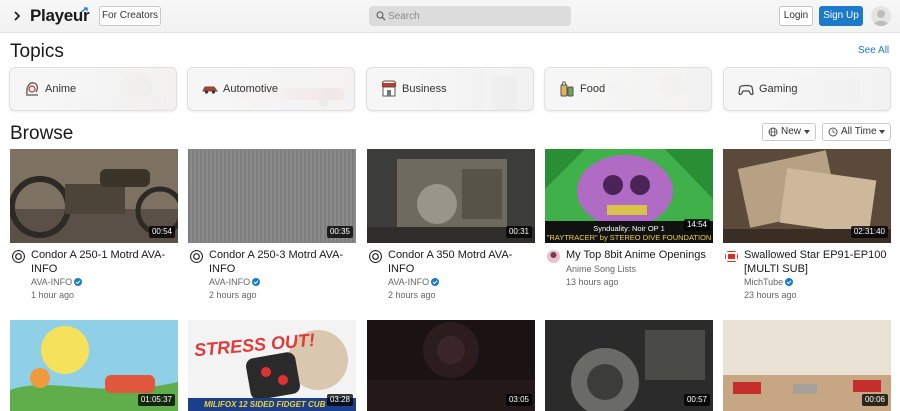 The height and width of the screenshot is (411, 900). Describe the element at coordinates (339, 232) in the screenshot. I see `video-duration: 00:35` at that location.